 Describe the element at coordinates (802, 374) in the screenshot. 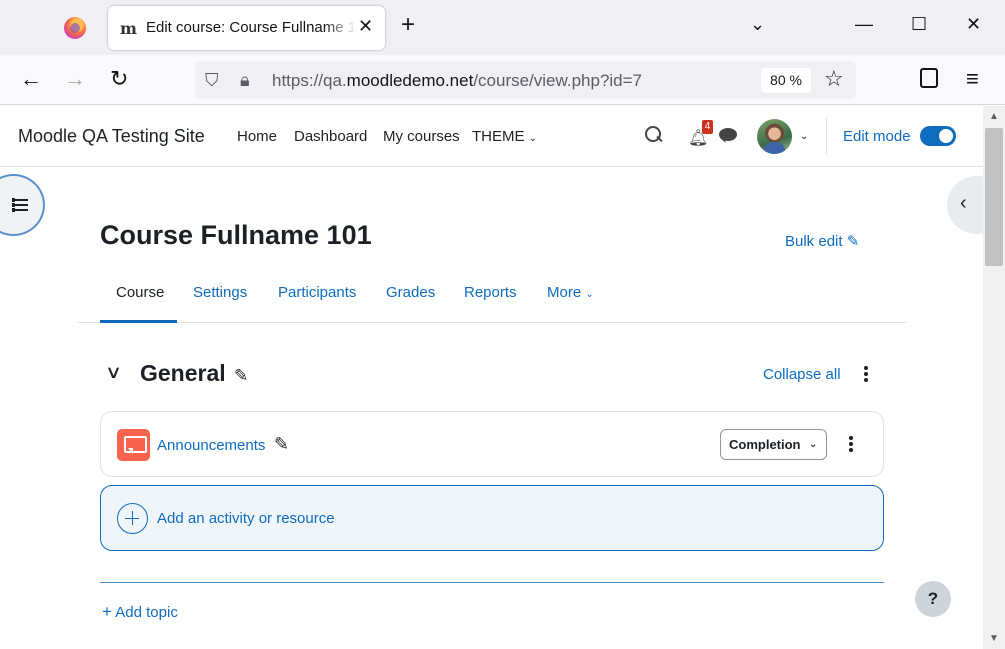

I see `collapse-all-link: Collapse all` at that location.